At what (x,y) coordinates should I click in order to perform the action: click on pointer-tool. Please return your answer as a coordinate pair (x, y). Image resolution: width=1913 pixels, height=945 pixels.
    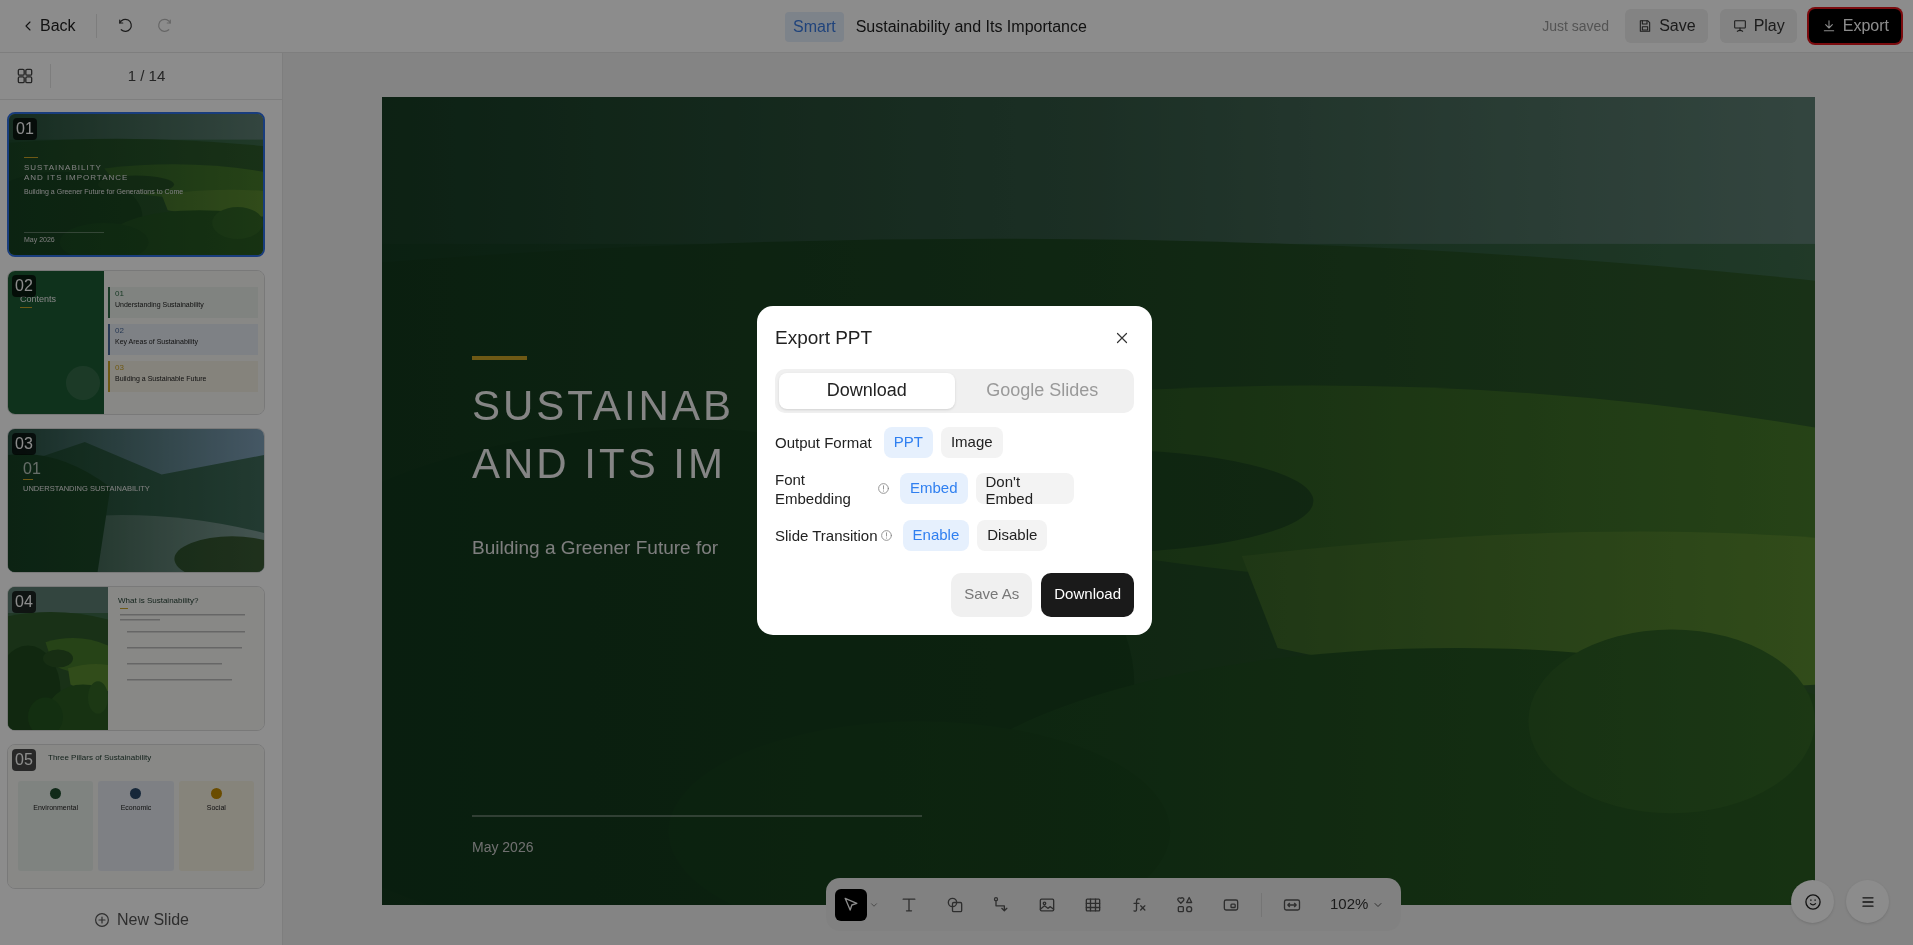
    Looking at the image, I should click on (851, 904).